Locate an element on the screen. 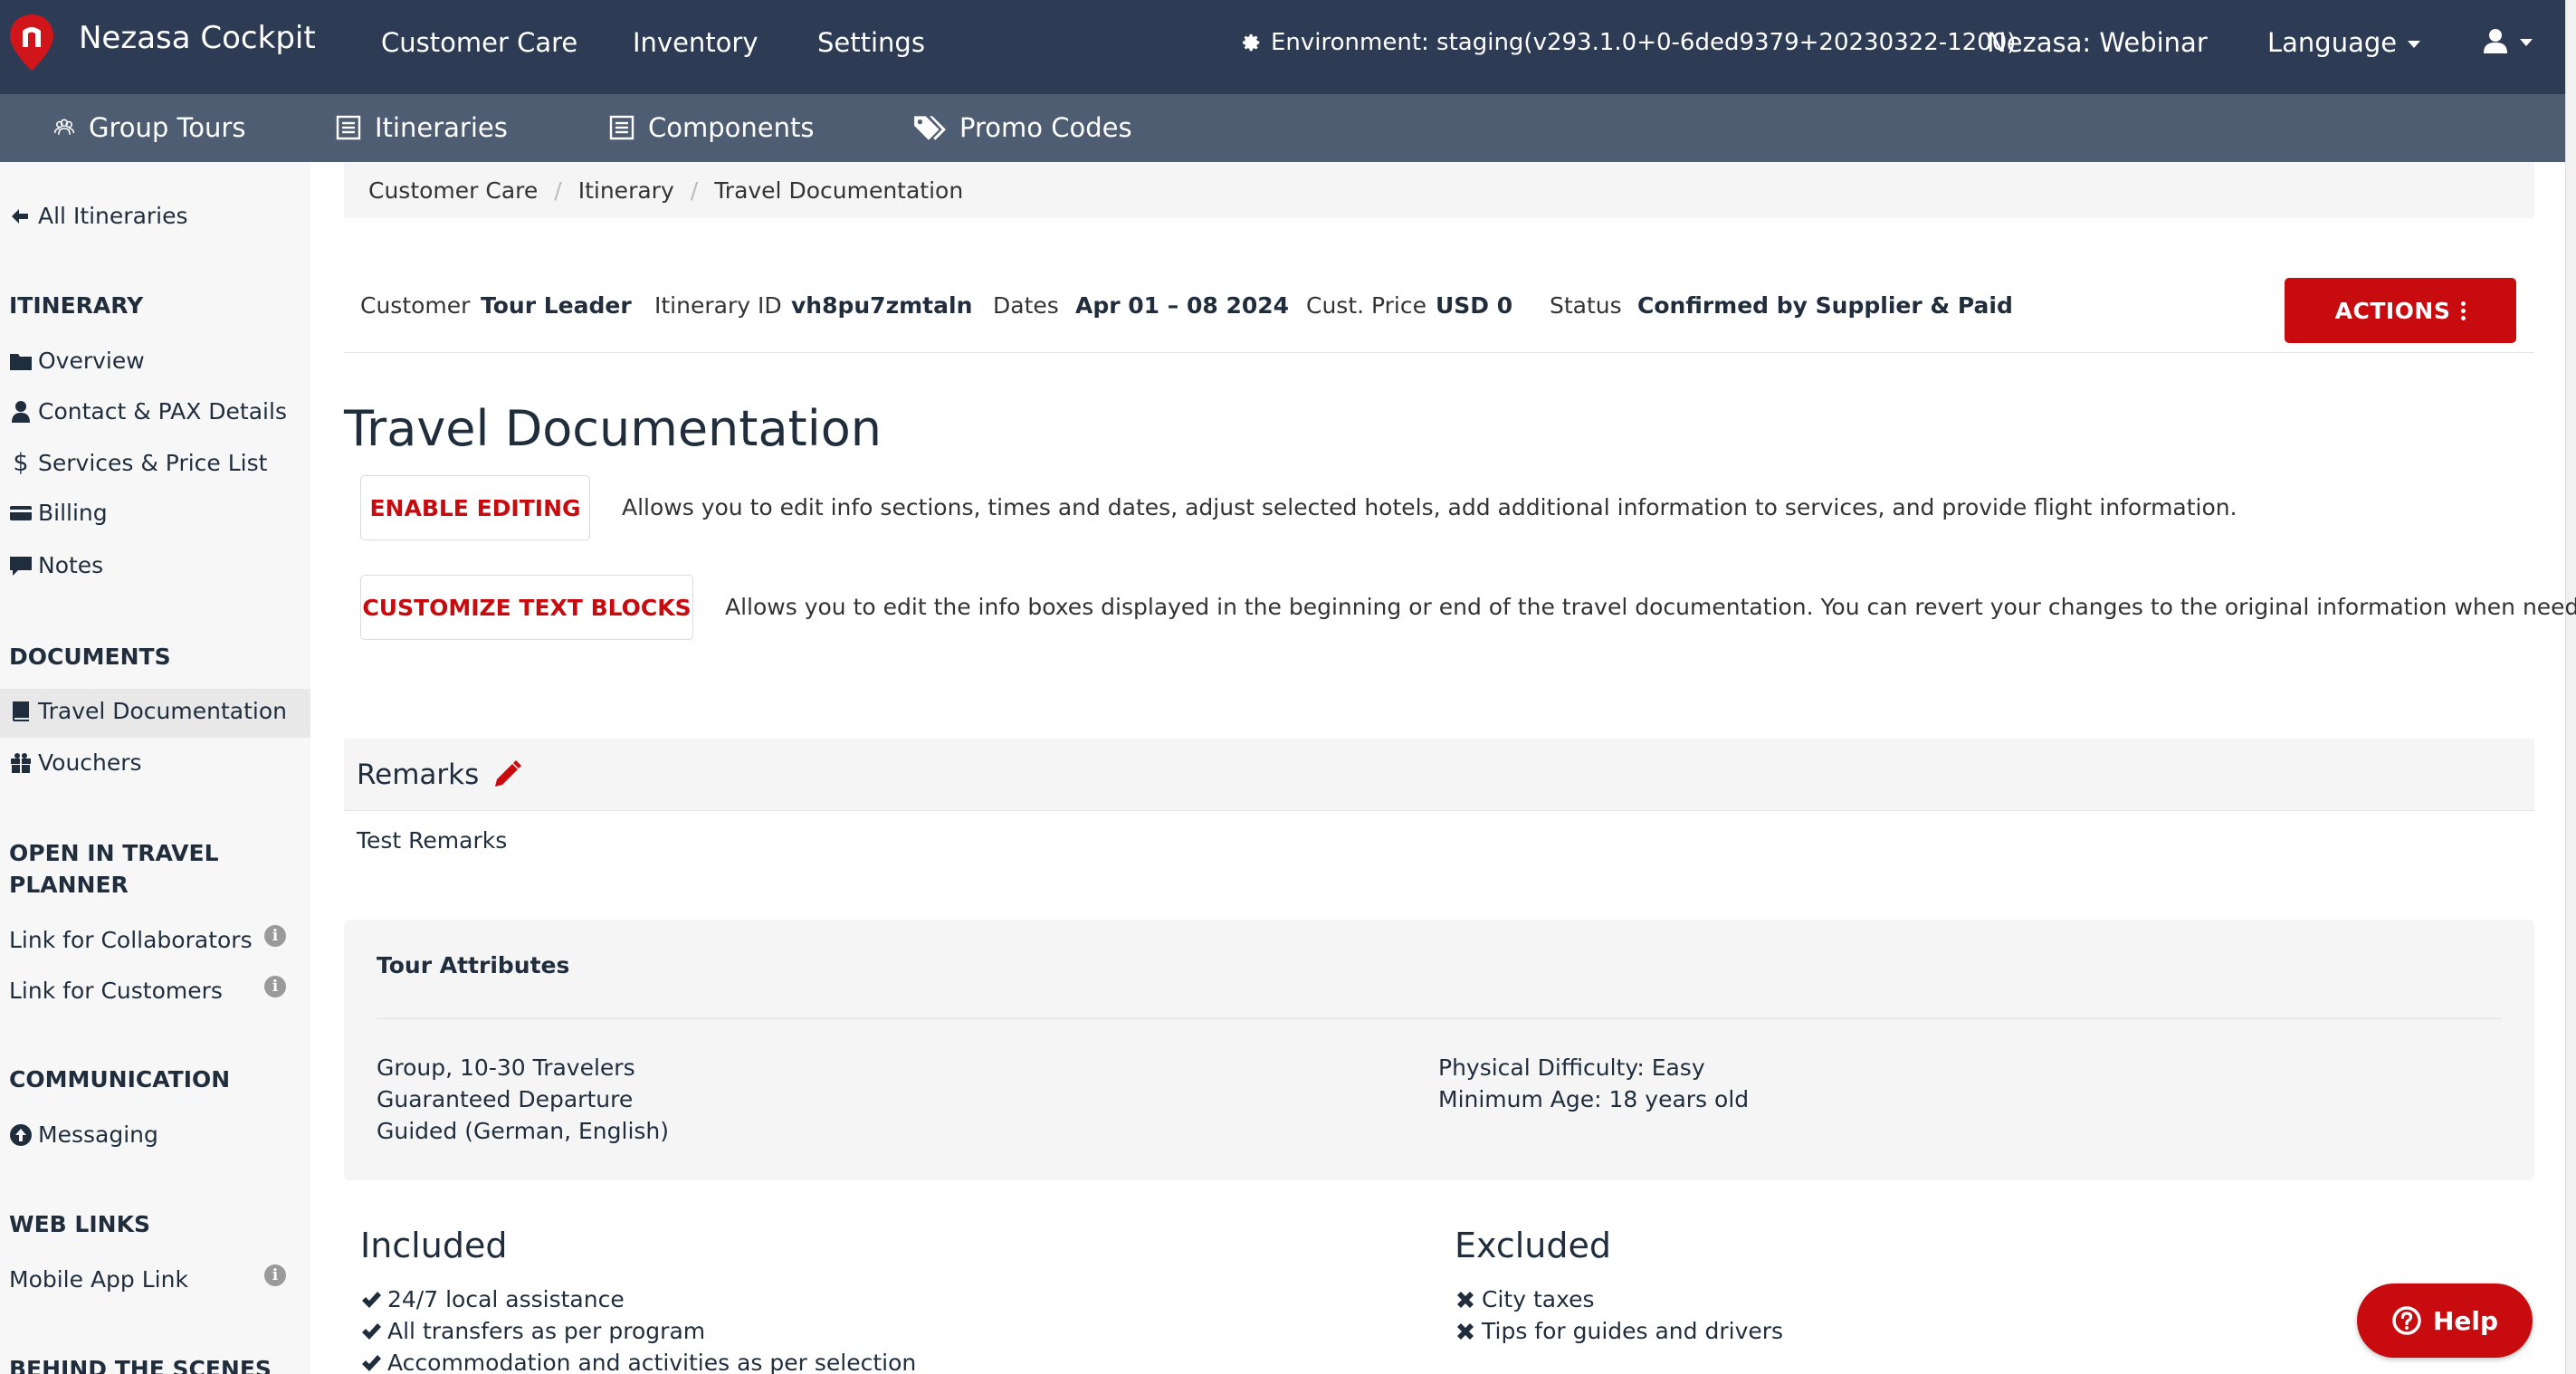 Image resolution: width=2576 pixels, height=1374 pixels. account-name: Nezasa: Webinar is located at coordinates (2097, 42).